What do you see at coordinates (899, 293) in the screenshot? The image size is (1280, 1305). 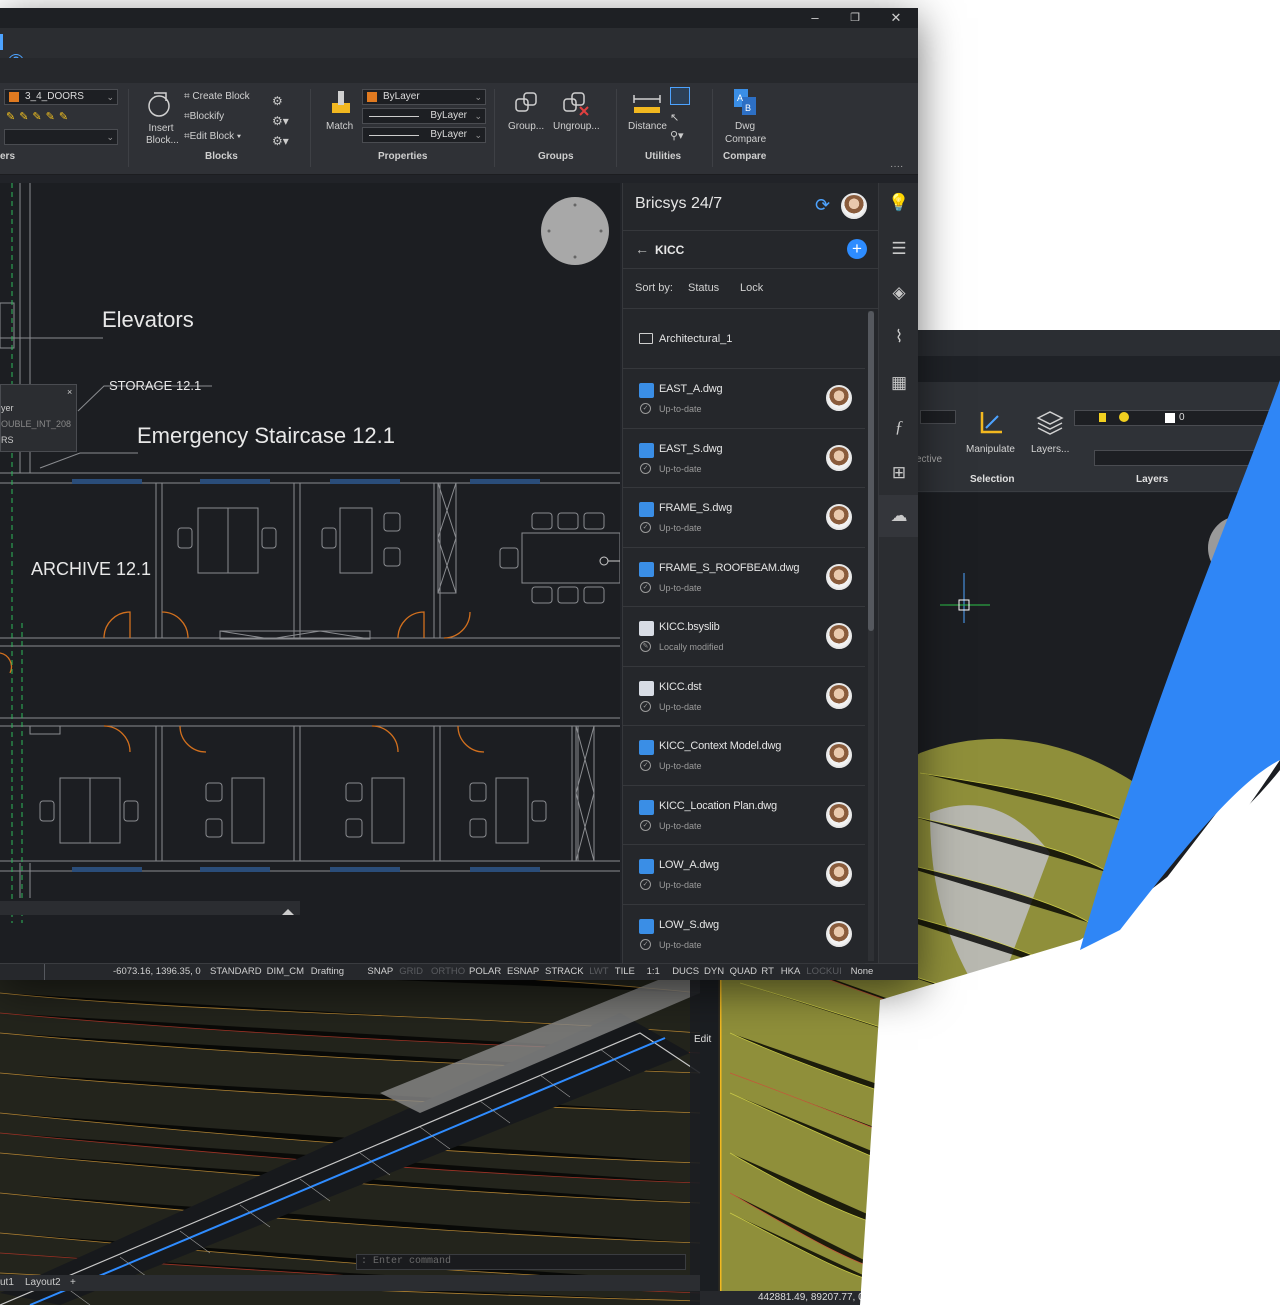 I see `layers-icon: ◈` at bounding box center [899, 293].